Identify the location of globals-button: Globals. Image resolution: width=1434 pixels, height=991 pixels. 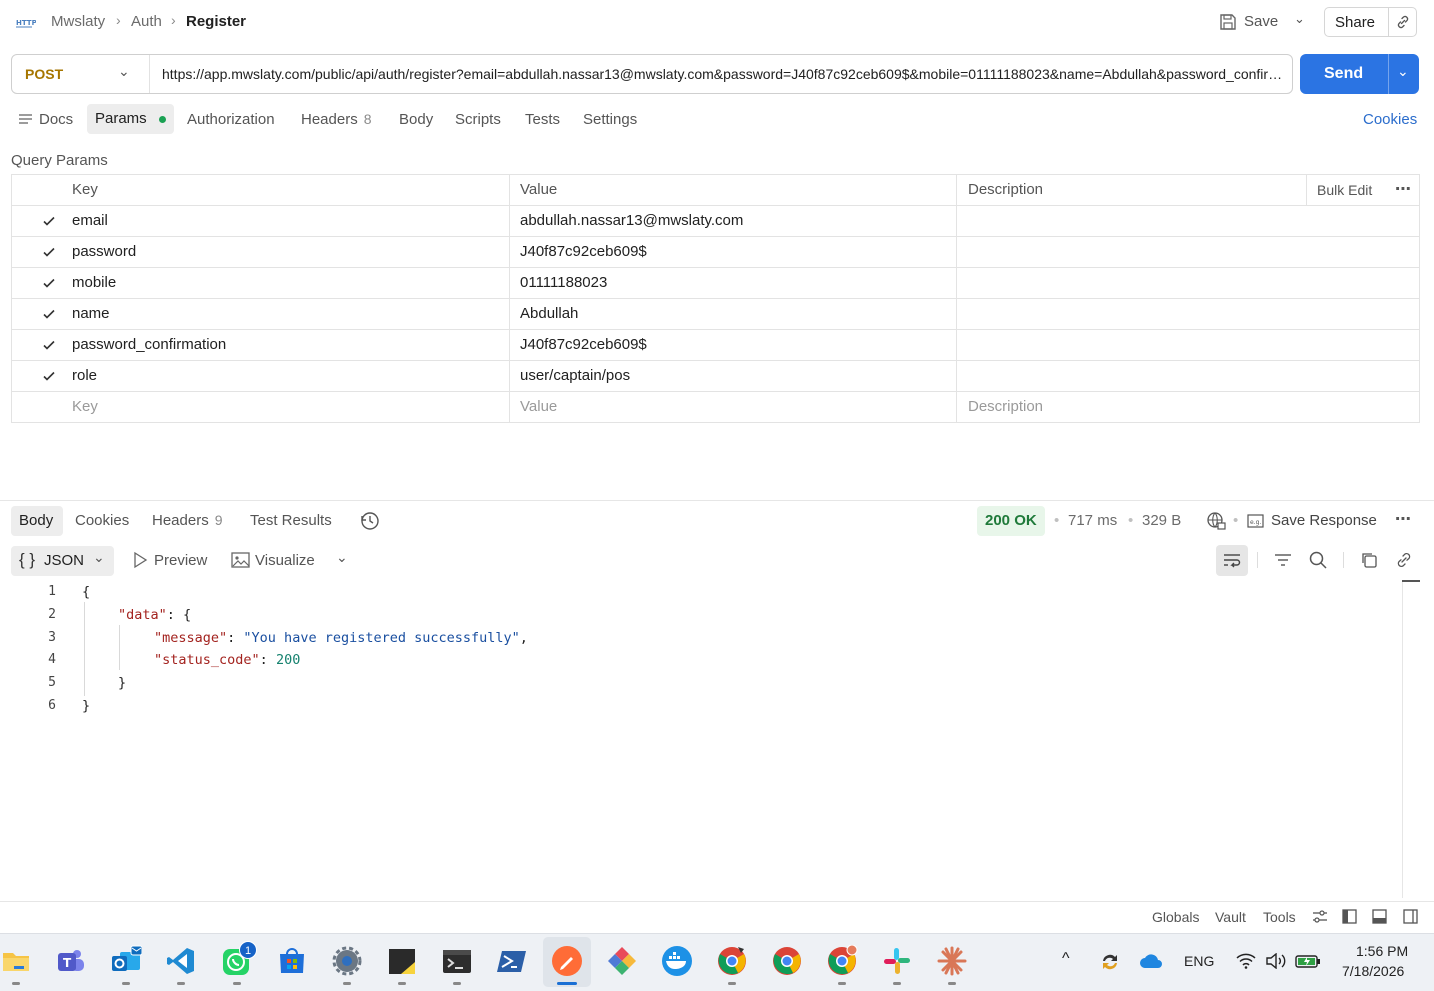
(1175, 917).